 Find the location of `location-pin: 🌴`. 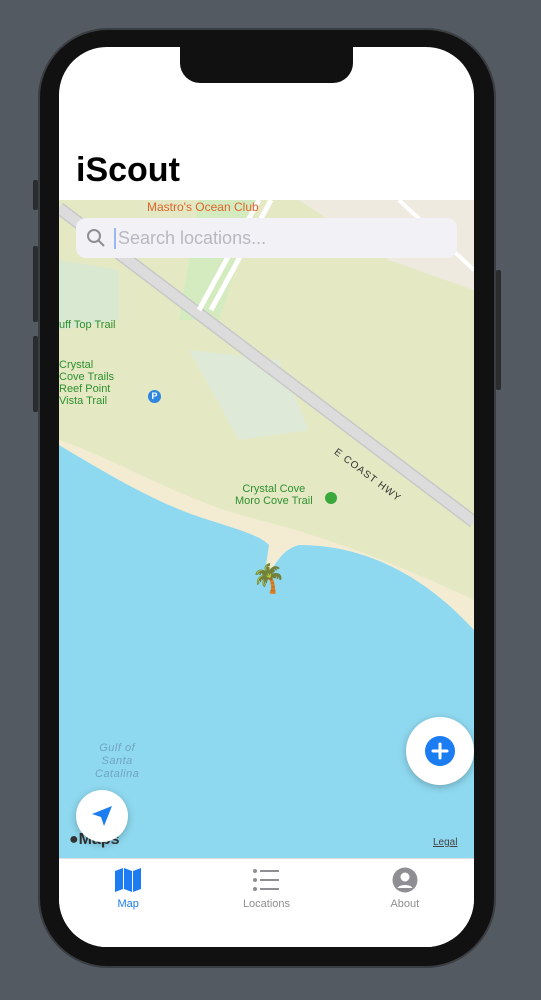

location-pin: 🌴 is located at coordinates (268, 578).